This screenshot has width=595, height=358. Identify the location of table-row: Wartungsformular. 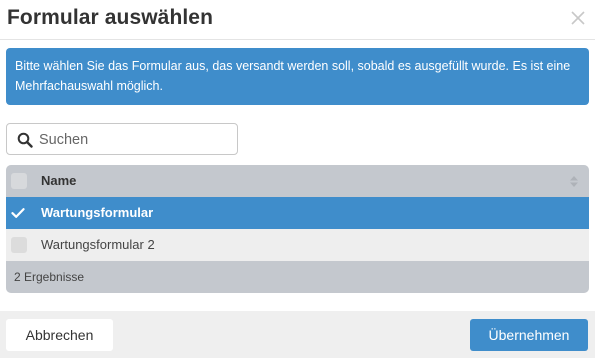
(297, 213).